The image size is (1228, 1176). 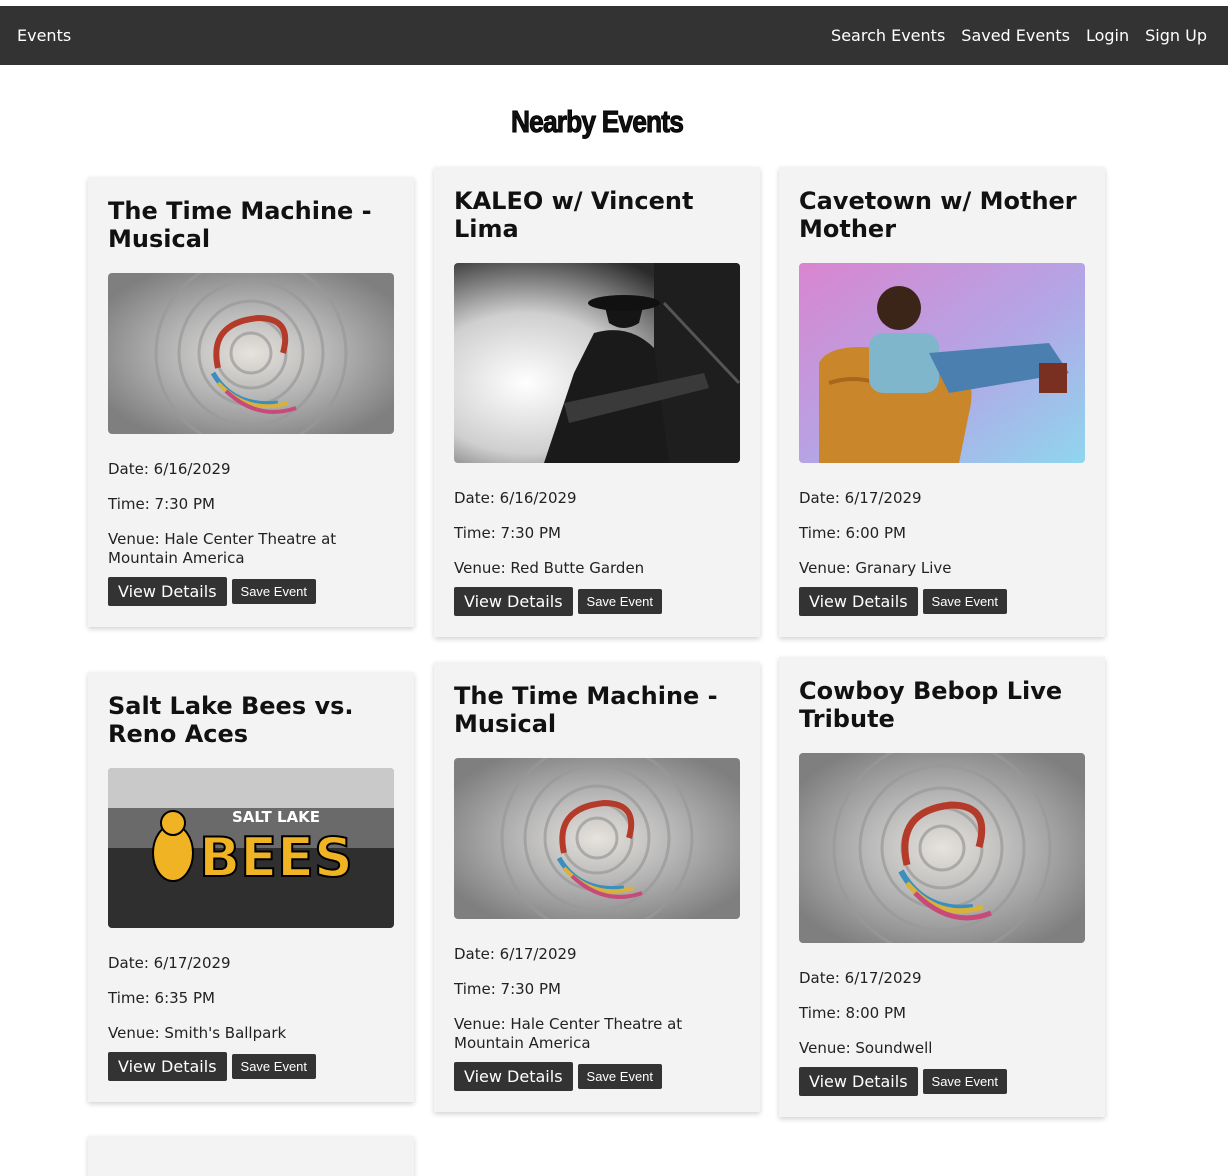 What do you see at coordinates (888, 35) in the screenshot?
I see `nav-search-events: Search Events` at bounding box center [888, 35].